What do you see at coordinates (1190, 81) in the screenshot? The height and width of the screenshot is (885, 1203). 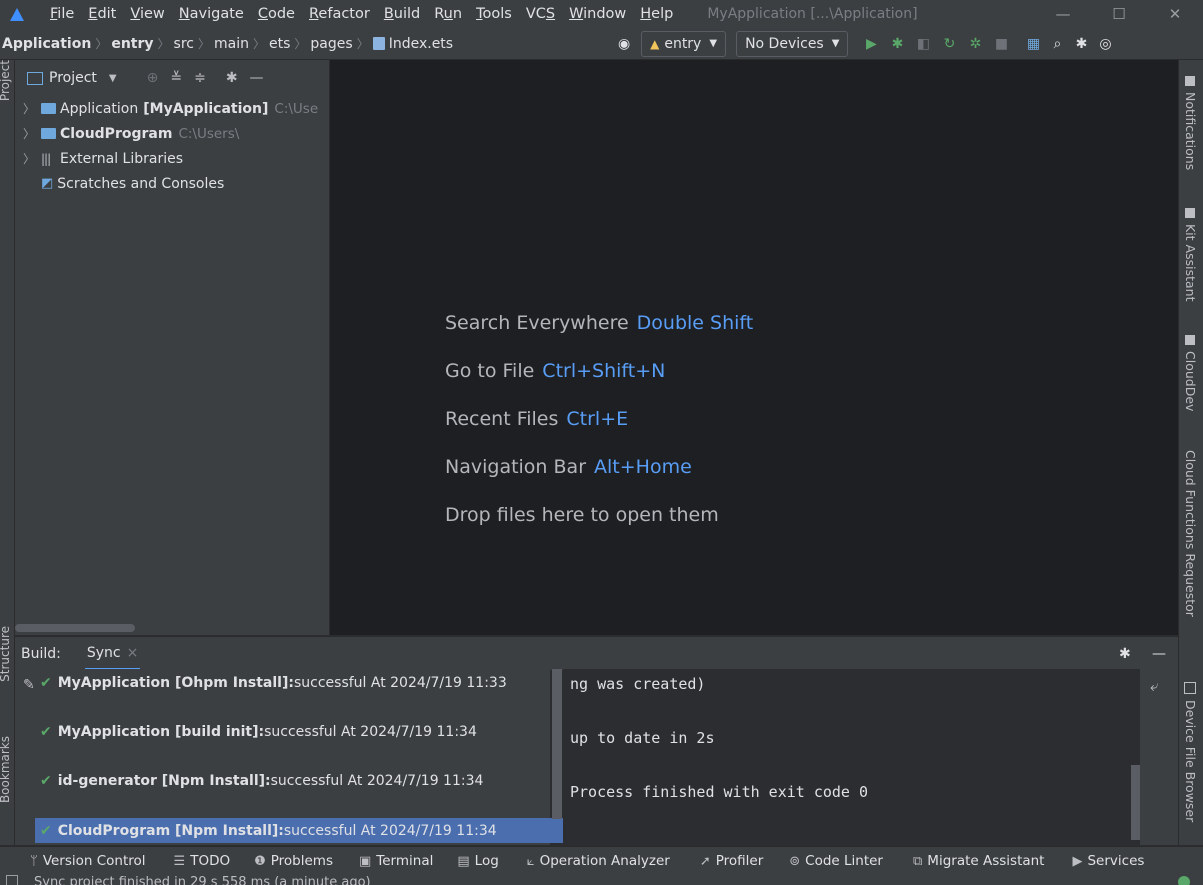 I see `bell-icon` at bounding box center [1190, 81].